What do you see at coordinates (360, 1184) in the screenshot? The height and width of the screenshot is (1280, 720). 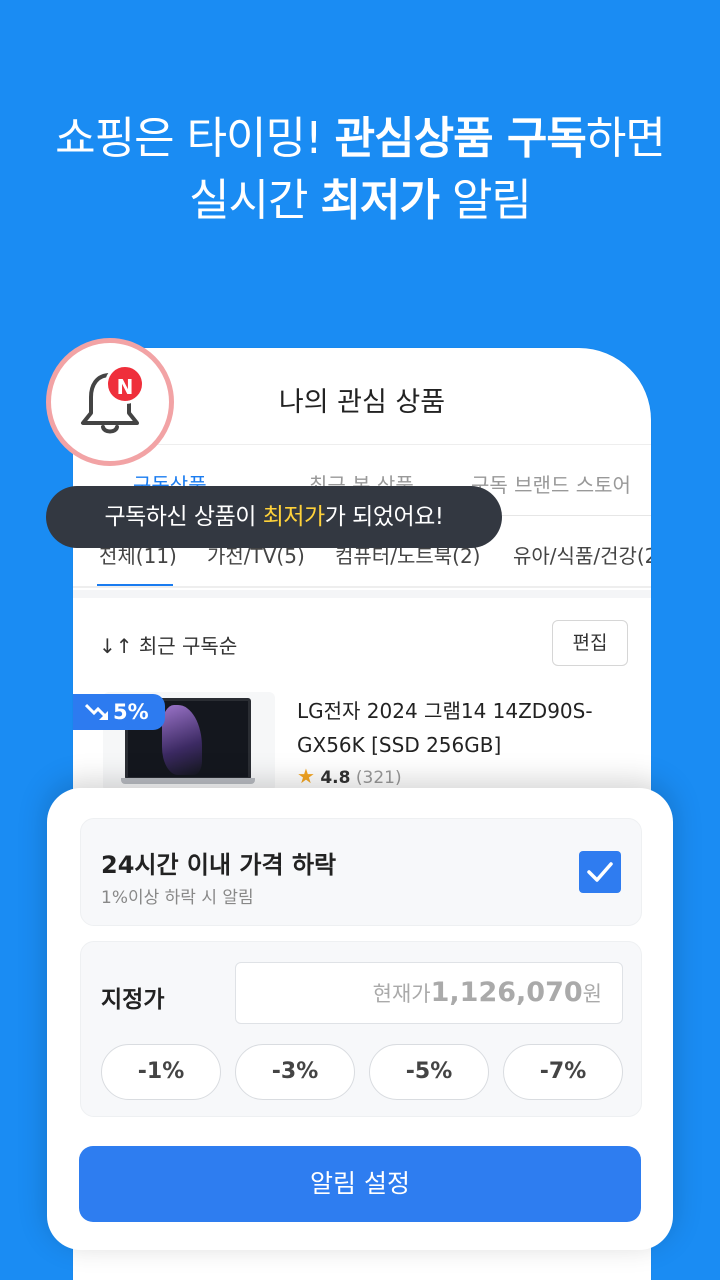 I see `set-alert-button: 알림 설정` at bounding box center [360, 1184].